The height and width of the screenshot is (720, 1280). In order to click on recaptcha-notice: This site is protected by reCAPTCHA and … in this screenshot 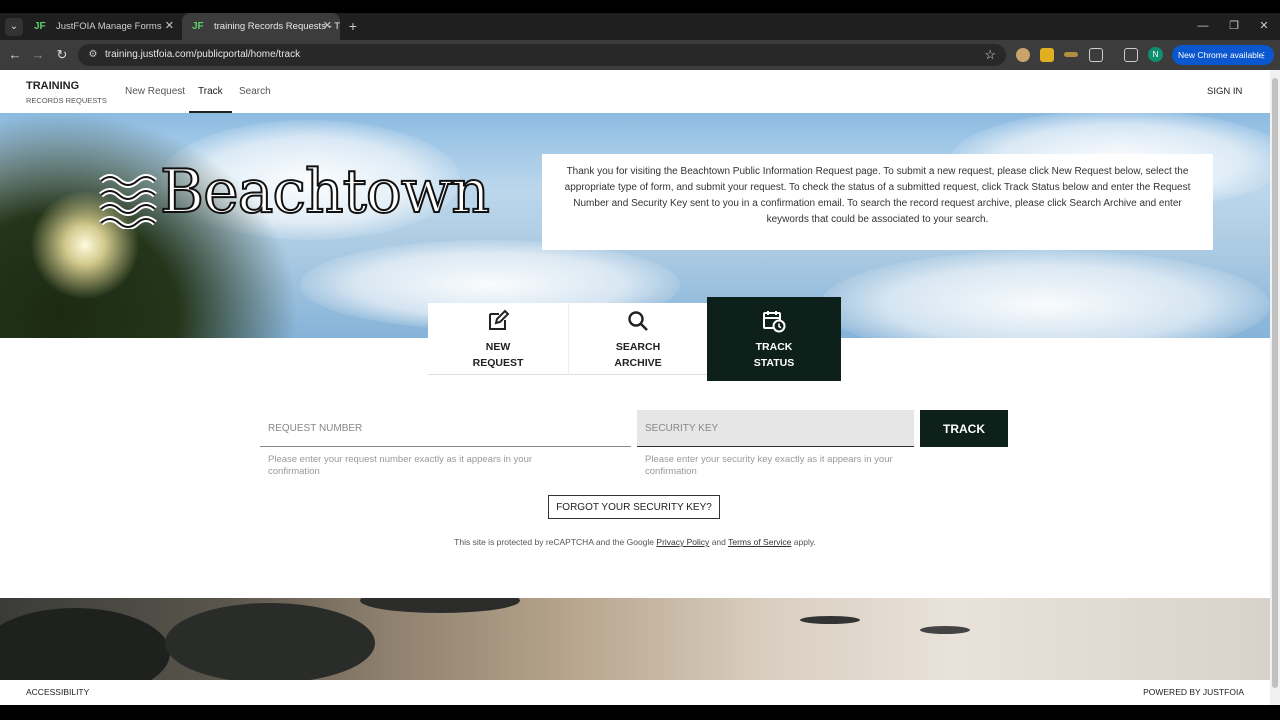, I will do `click(635, 542)`.